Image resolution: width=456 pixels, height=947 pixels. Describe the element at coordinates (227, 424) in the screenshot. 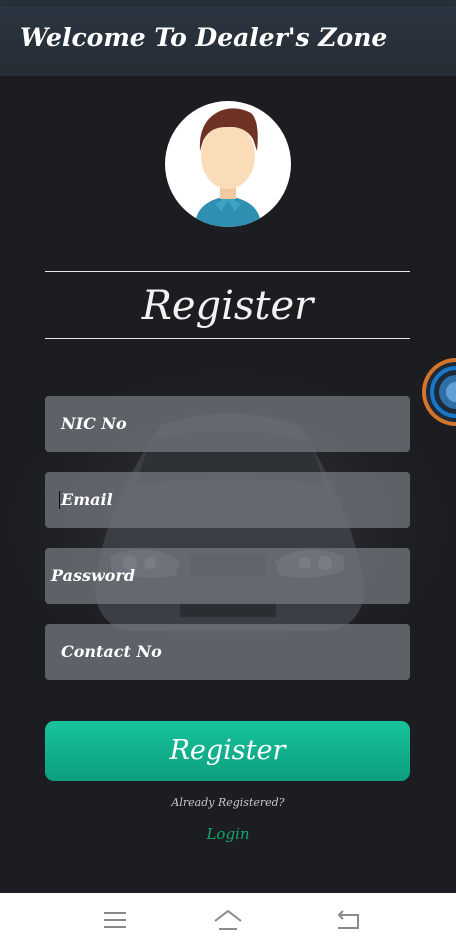

I see `nic-no-field: NIC No` at that location.